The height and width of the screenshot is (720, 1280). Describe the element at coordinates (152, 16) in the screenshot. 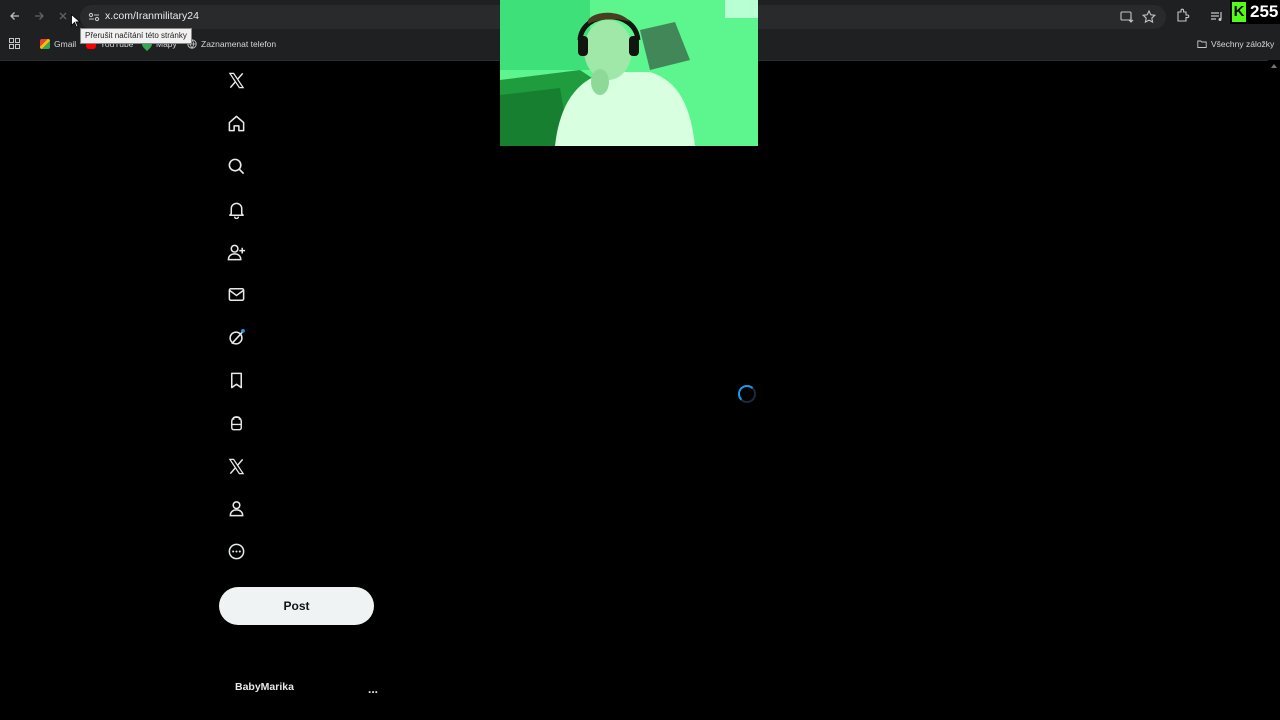

I see `url-text: x.com/Iranmilitary24` at that location.